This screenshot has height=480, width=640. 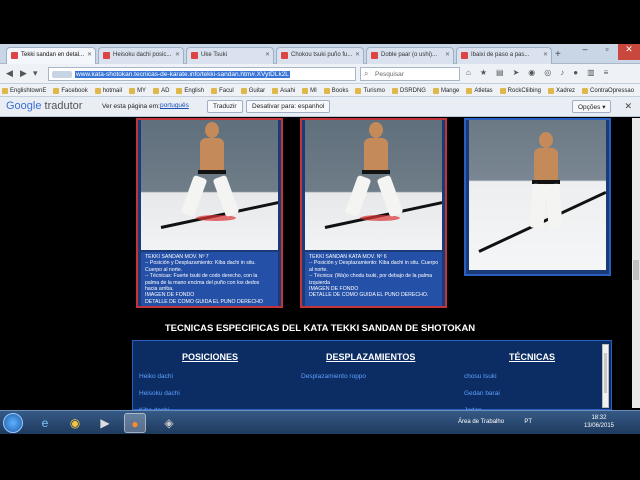 I want to click on maximize-icon: ▫, so click(x=607, y=52).